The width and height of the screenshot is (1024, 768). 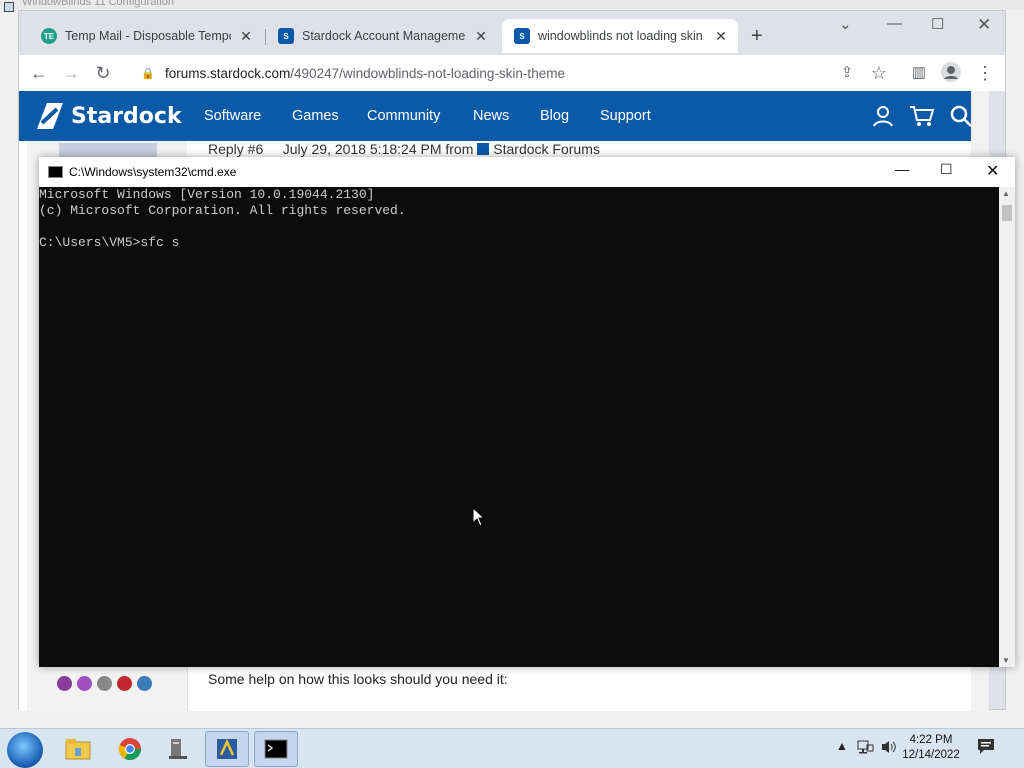 What do you see at coordinates (527, 172) in the screenshot?
I see `cmd-titlebar: C:\Windows\system32\cmd.exe — ☐ ✕` at bounding box center [527, 172].